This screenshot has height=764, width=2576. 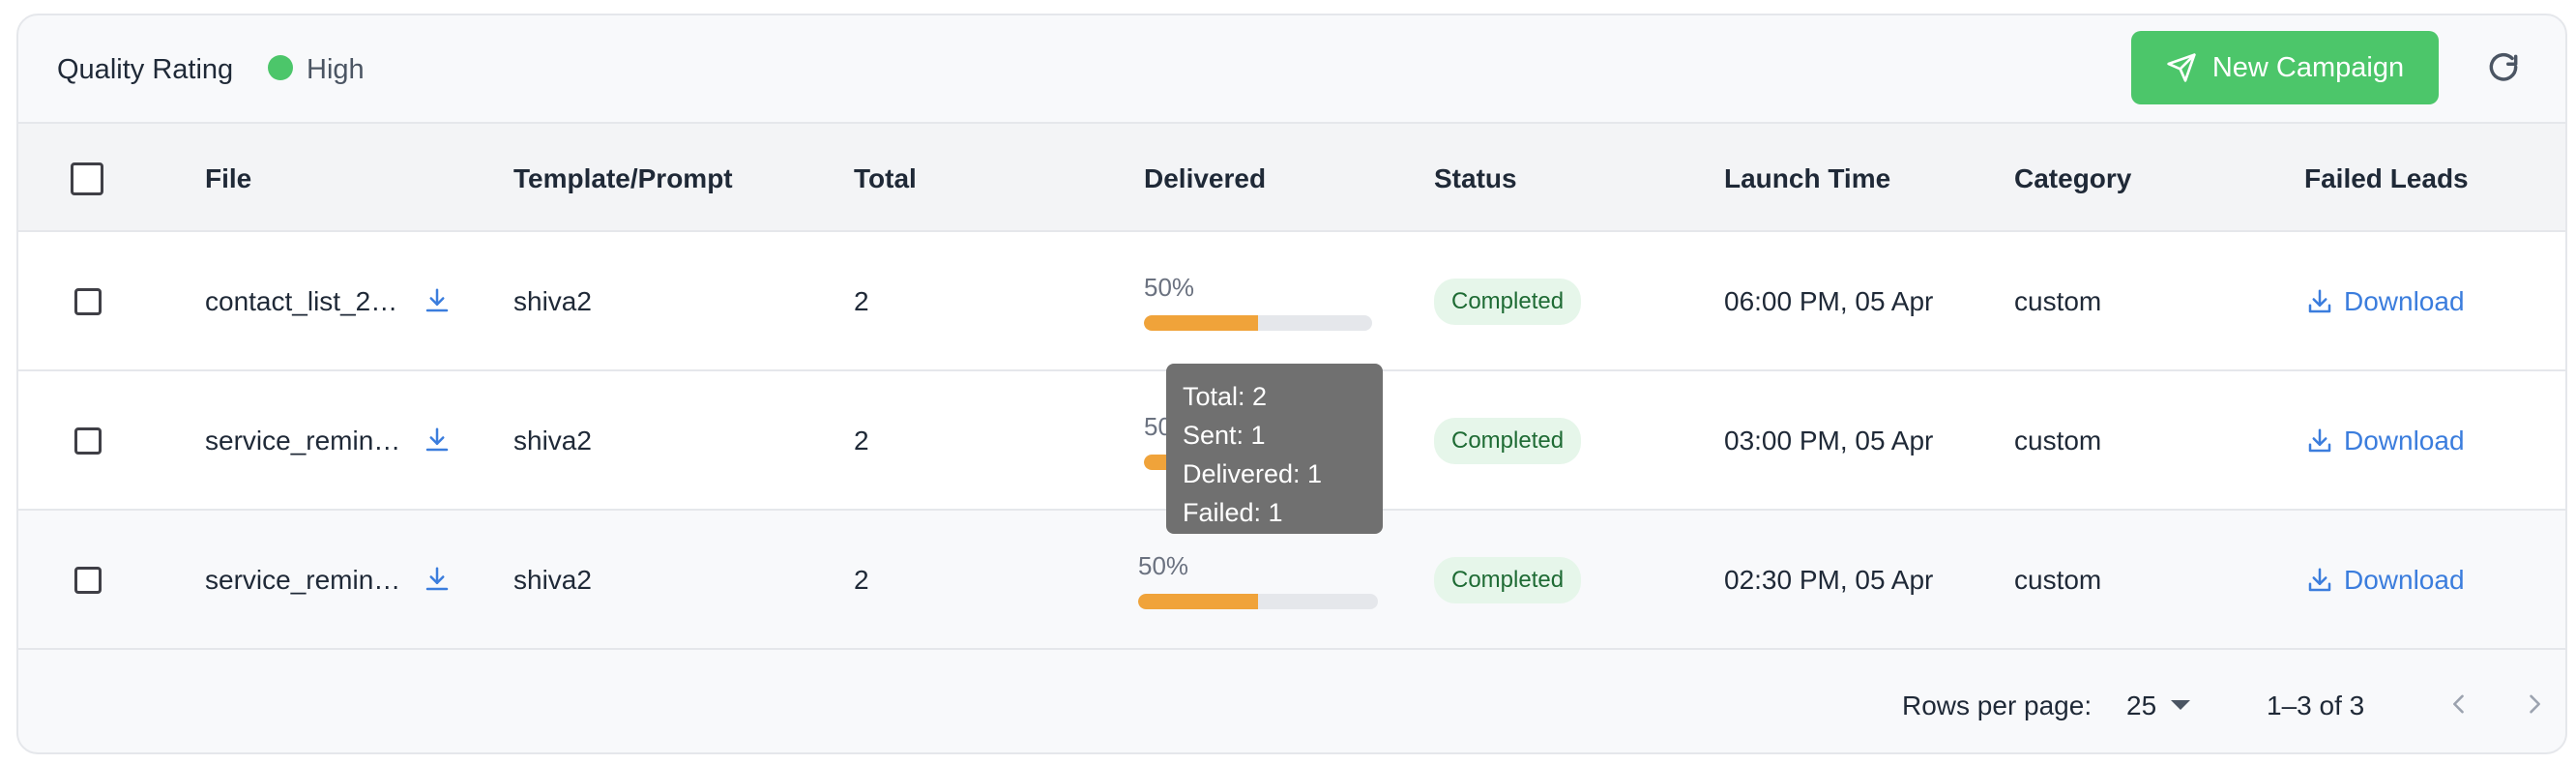 What do you see at coordinates (336, 69) in the screenshot?
I see `quality-rating-value: High` at bounding box center [336, 69].